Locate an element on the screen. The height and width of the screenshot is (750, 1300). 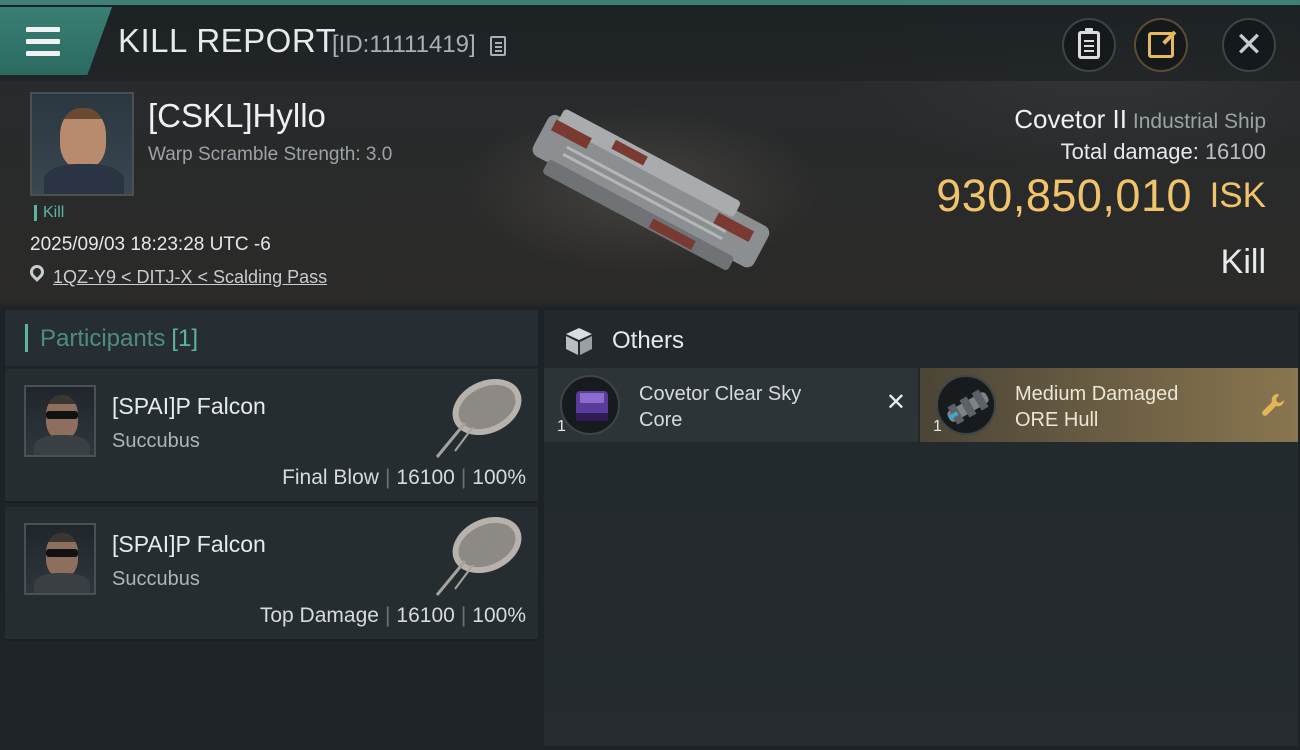
item-dropped: 1 Medium Damaged ORE Hull is located at coordinates (1109, 405).